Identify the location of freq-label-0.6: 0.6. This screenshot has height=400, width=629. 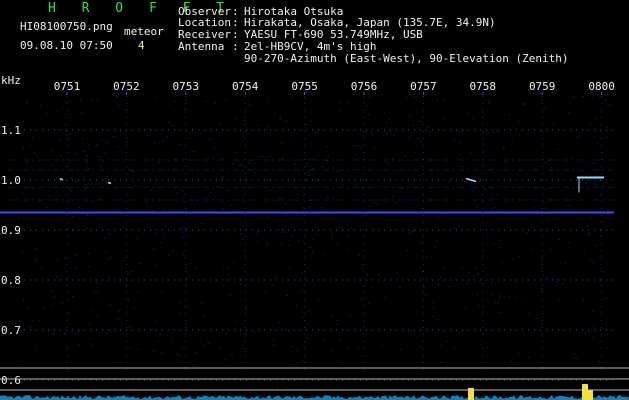
(11, 380).